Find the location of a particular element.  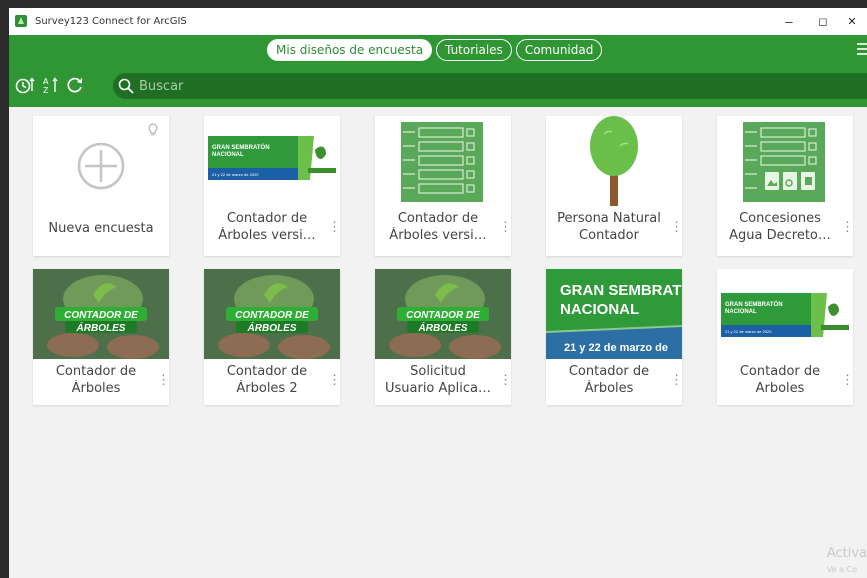

watermark-line-2: Ve a Co is located at coordinates (842, 569).